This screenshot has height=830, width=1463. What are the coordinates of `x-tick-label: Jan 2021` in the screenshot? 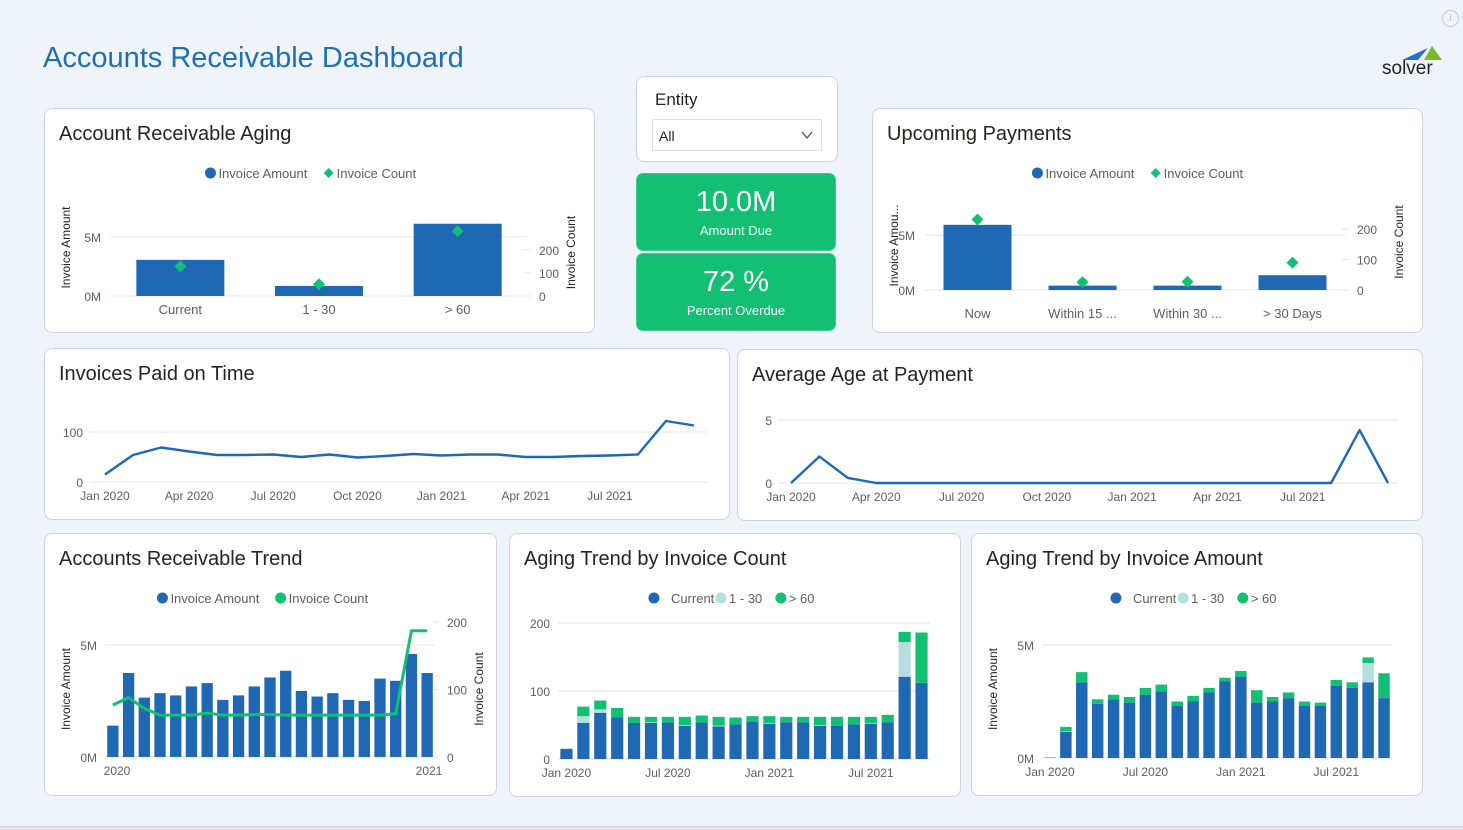 It's located at (442, 496).